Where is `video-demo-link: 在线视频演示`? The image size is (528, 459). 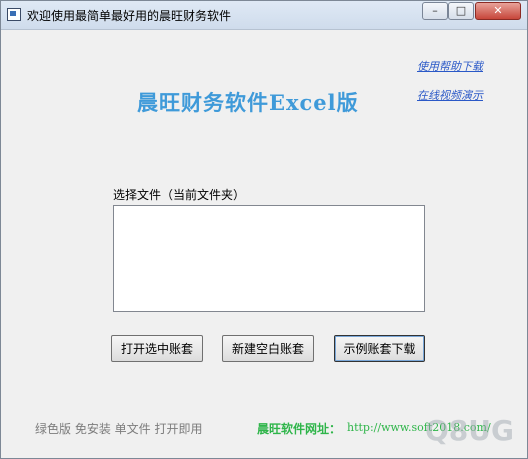
video-demo-link: 在线视频演示 is located at coordinates (450, 95).